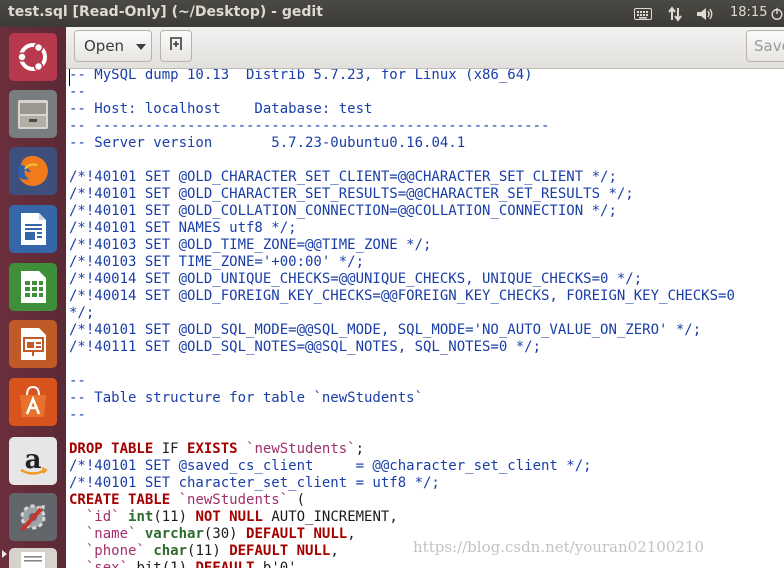 The height and width of the screenshot is (568, 784). What do you see at coordinates (4, 554) in the screenshot?
I see `running-indicator` at bounding box center [4, 554].